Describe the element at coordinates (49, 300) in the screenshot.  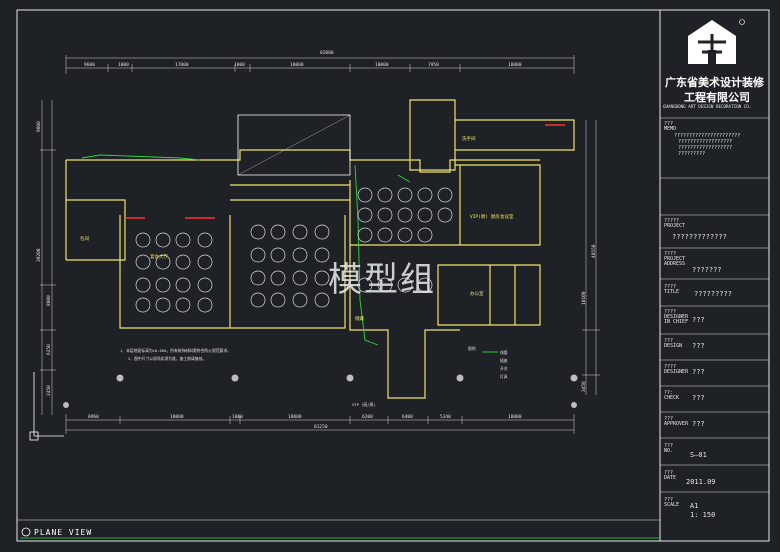
I see `dim-left-2: 8800` at that location.